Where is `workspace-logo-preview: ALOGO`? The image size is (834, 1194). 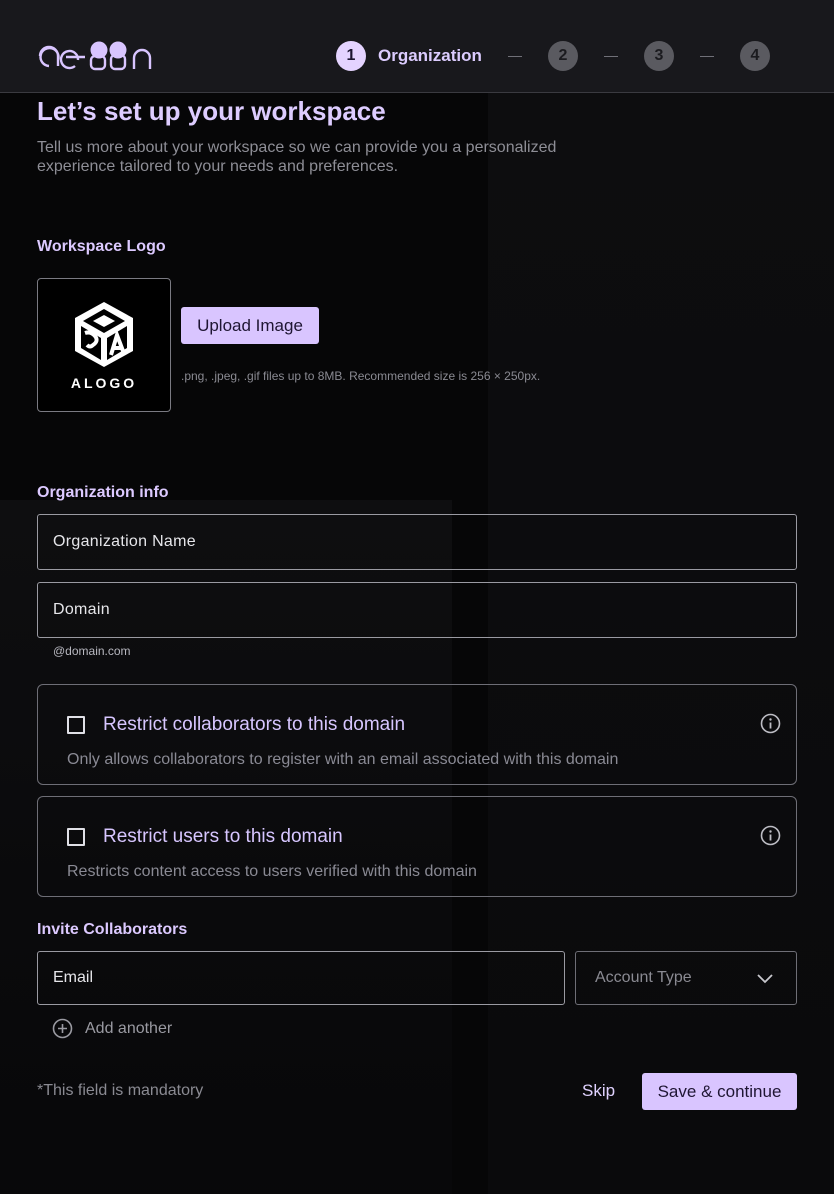
workspace-logo-preview: ALOGO is located at coordinates (104, 345).